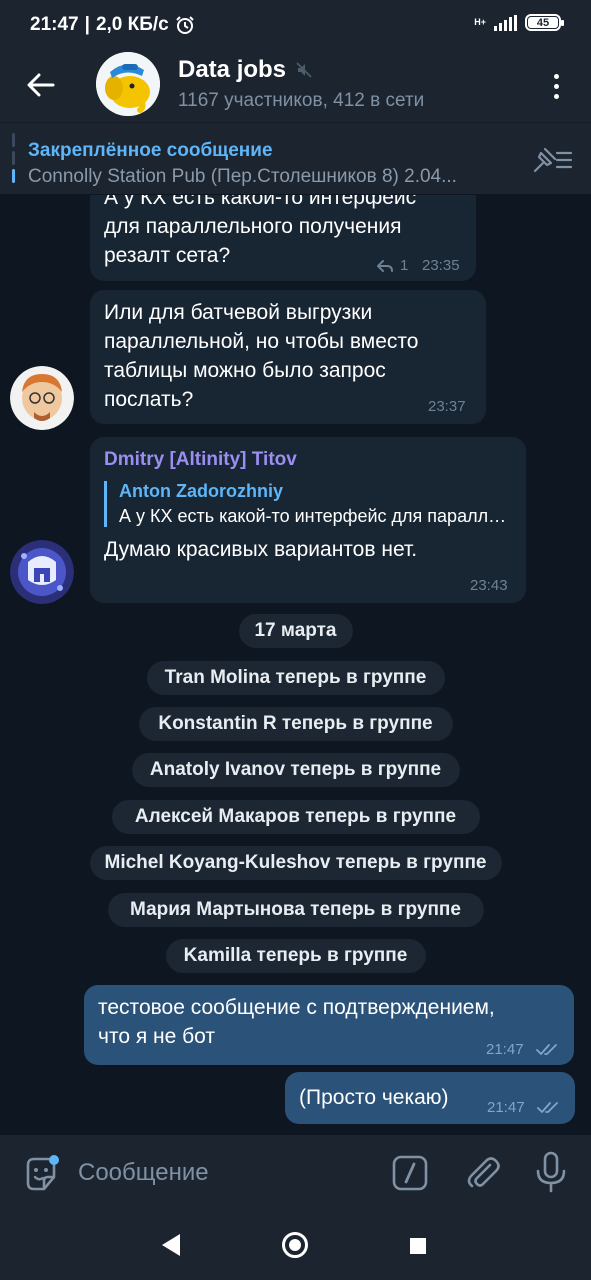 This screenshot has height=1280, width=591. Describe the element at coordinates (489, 585) in the screenshot. I see `message-time: 23:43` at that location.